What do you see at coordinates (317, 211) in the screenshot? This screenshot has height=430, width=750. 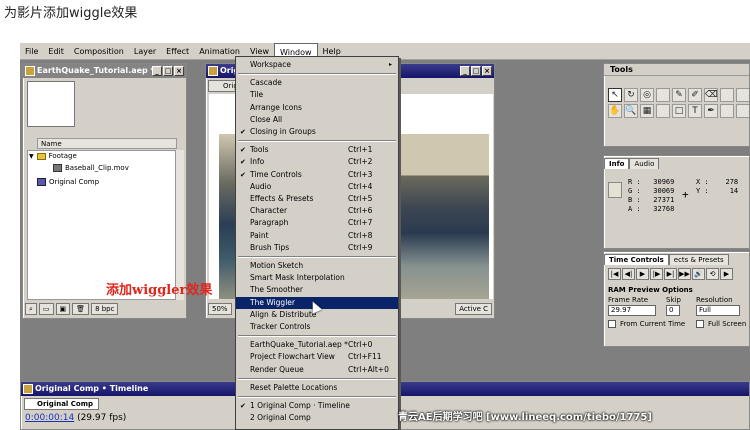 I see `menu-item: Character Ctrl+6` at bounding box center [317, 211].